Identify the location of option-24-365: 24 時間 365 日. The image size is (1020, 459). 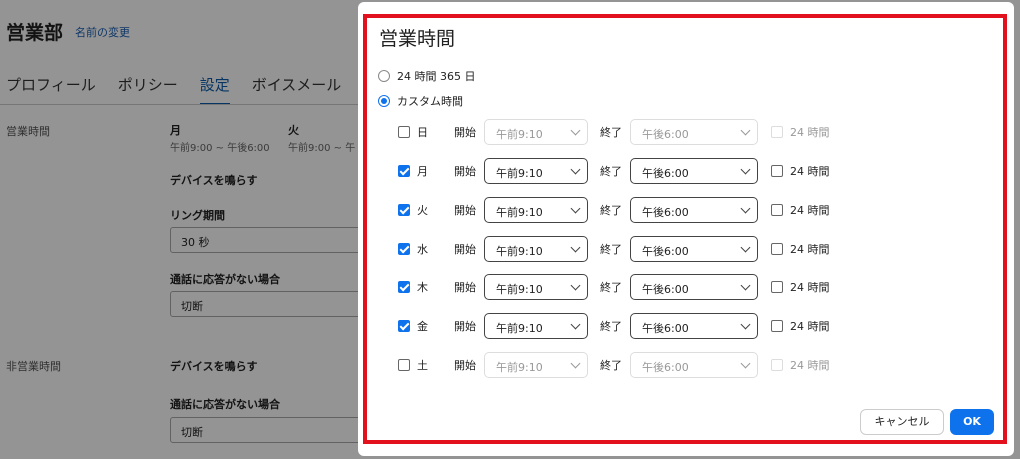
(426, 76).